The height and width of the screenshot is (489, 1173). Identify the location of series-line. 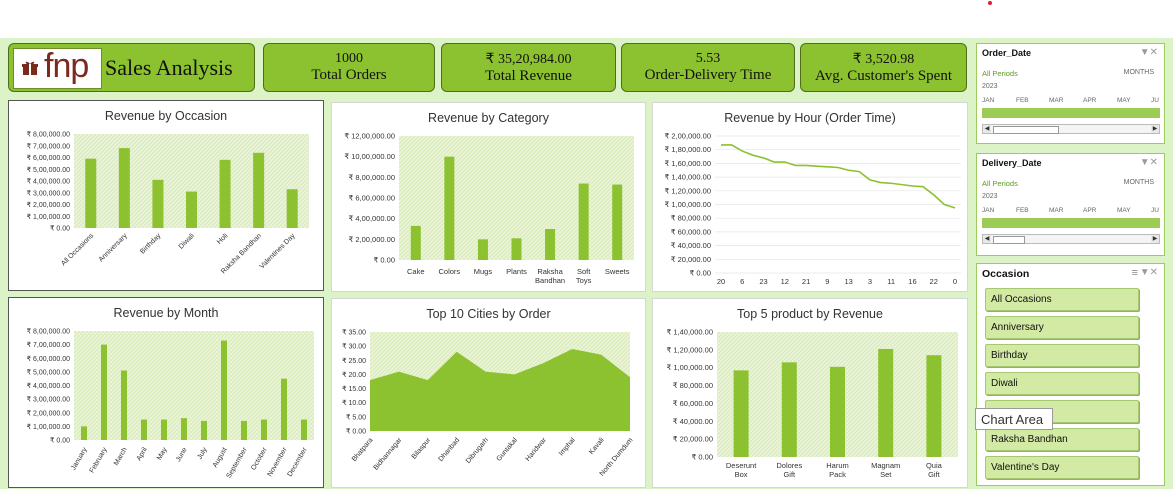
(838, 176).